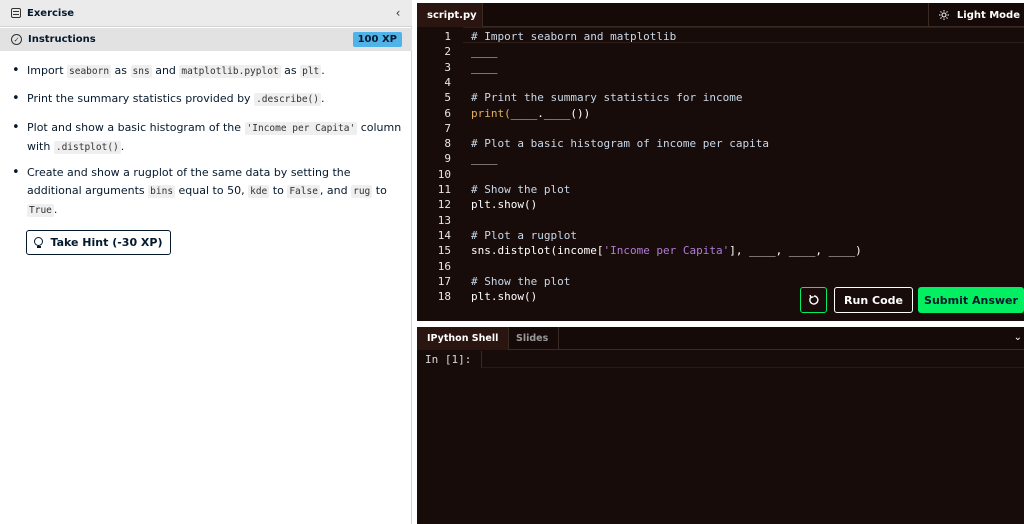 The width and height of the screenshot is (1024, 524). What do you see at coordinates (450, 15) in the screenshot?
I see `tab-script-py: script.py` at bounding box center [450, 15].